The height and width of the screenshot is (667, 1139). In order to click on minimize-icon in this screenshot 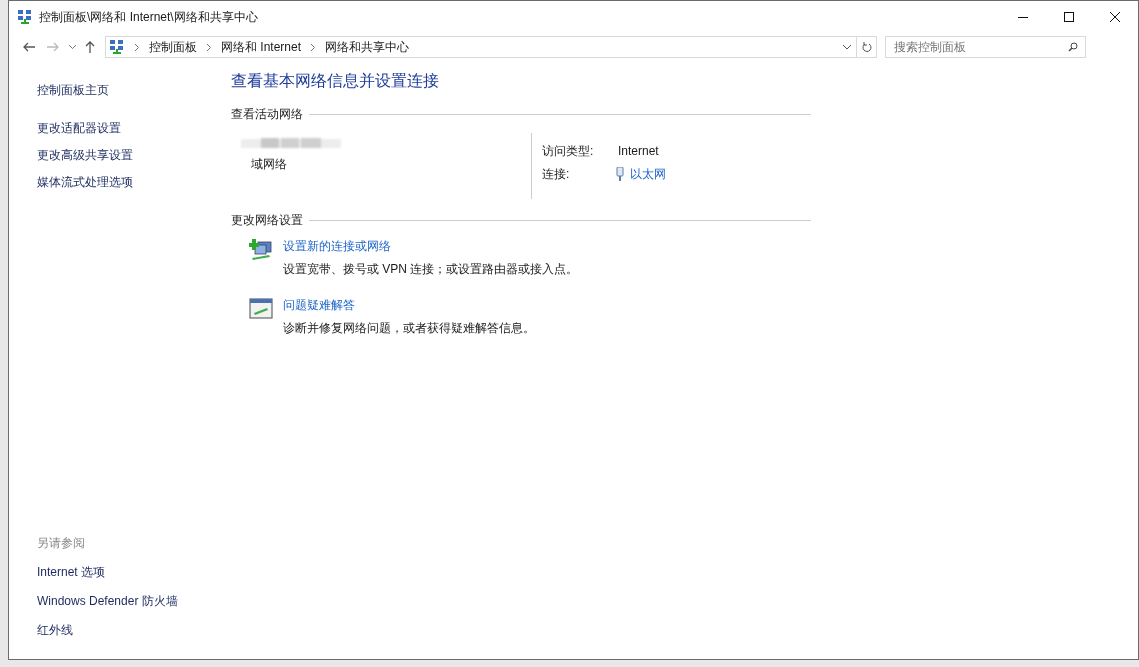, I will do `click(1023, 17)`.